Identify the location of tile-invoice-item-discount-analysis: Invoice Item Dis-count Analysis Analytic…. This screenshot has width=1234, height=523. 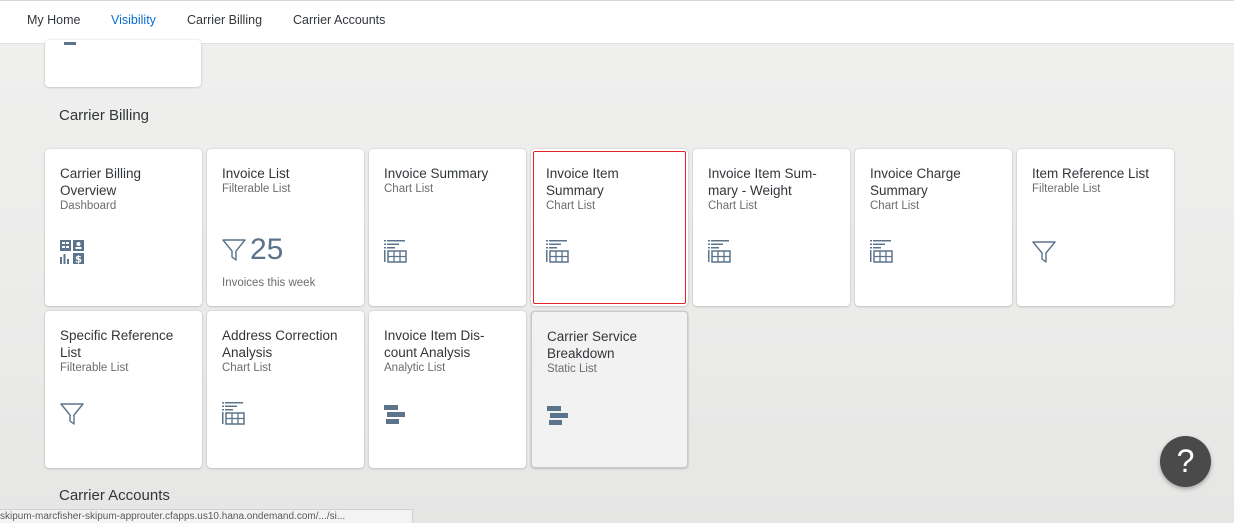
(447, 389).